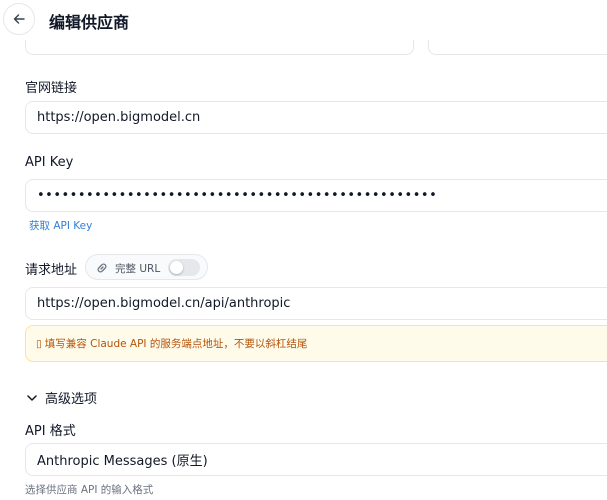 The width and height of the screenshot is (607, 500). What do you see at coordinates (89, 22) in the screenshot?
I see `page-title: 编辑供应商` at bounding box center [89, 22].